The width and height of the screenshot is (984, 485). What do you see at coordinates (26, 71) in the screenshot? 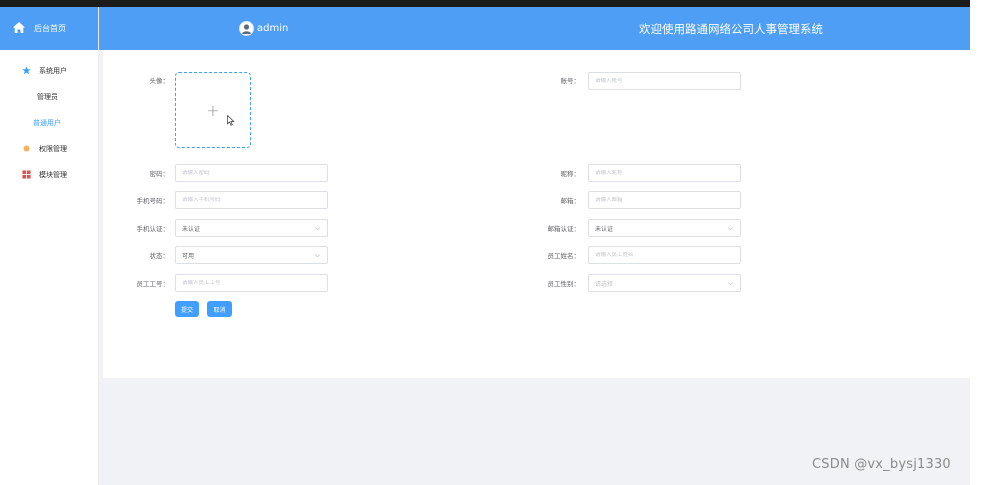
I see `star-icon` at bounding box center [26, 71].